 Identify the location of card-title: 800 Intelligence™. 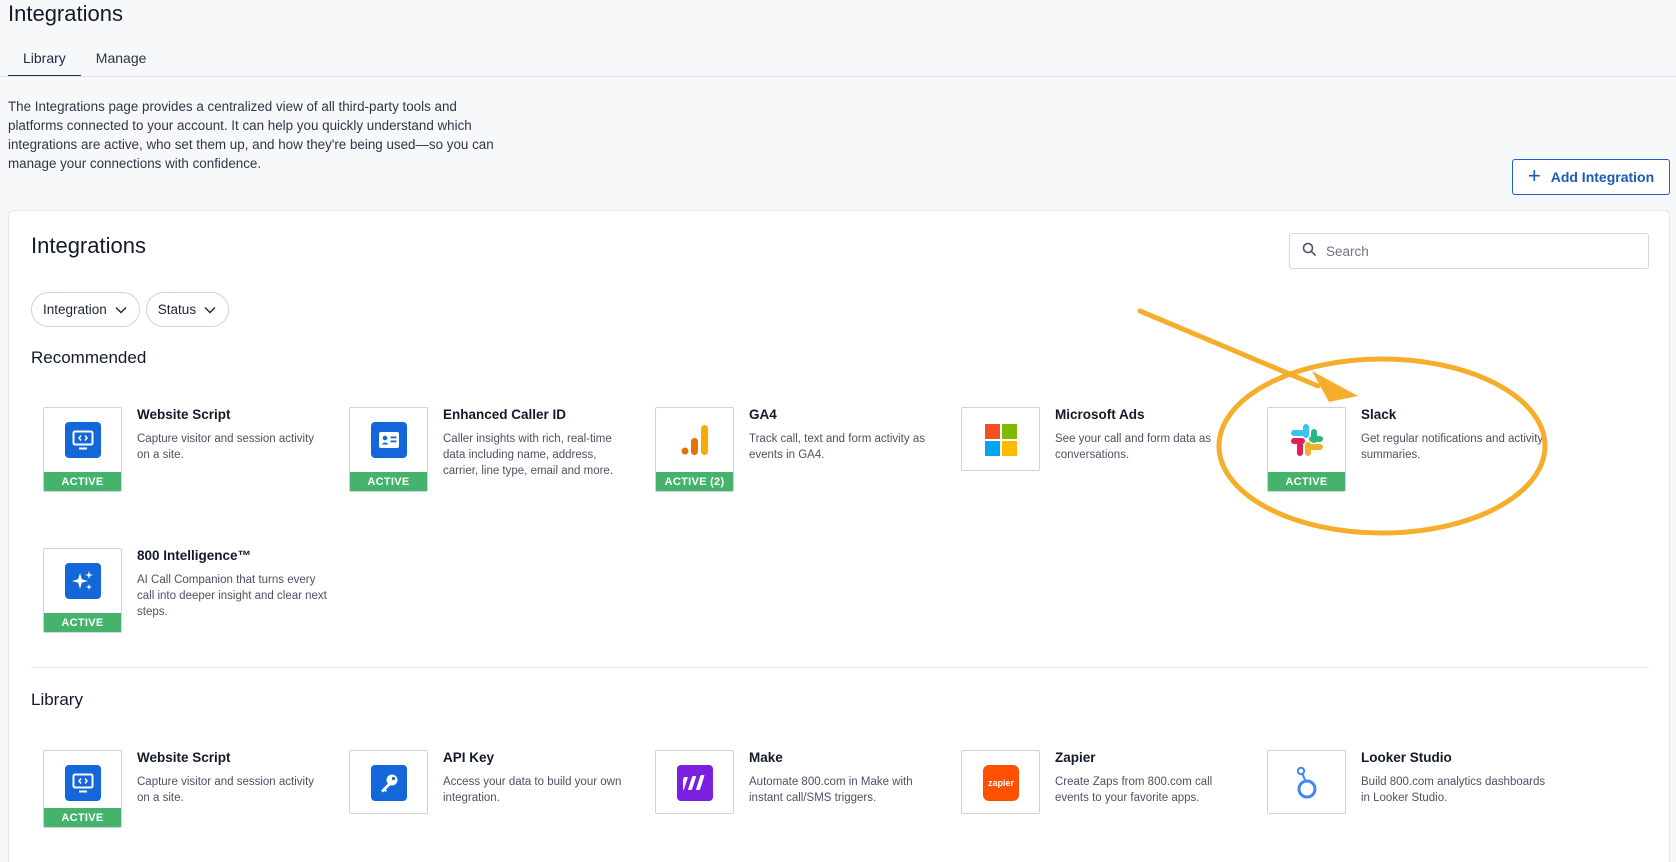
(194, 555).